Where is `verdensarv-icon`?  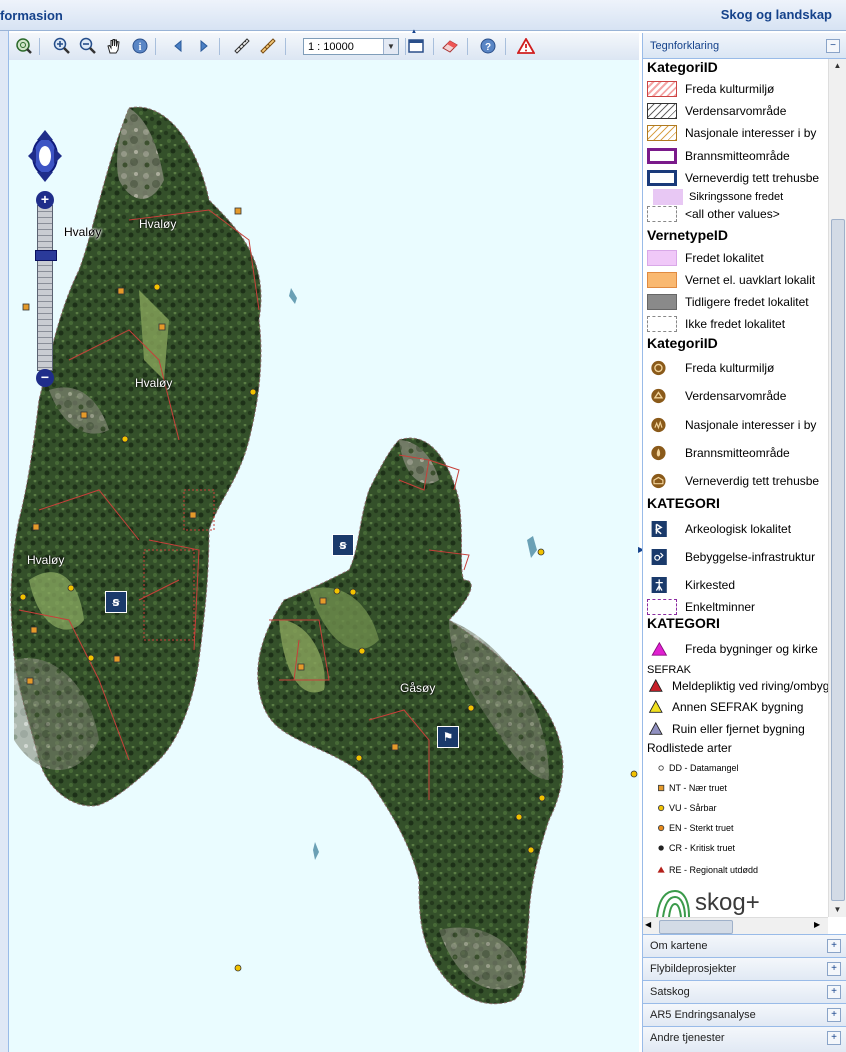 verdensarv-icon is located at coordinates (658, 396).